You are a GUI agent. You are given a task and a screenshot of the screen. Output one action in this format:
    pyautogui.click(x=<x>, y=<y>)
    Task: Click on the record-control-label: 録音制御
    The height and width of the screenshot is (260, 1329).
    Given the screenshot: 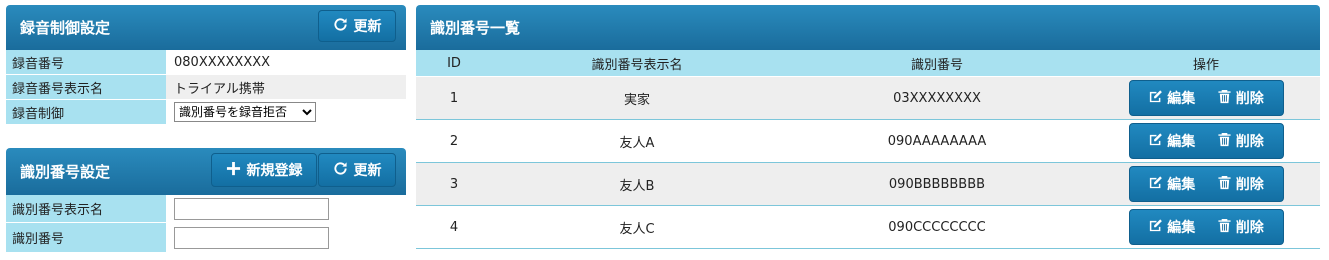 What is the action you would take?
    pyautogui.click(x=86, y=112)
    